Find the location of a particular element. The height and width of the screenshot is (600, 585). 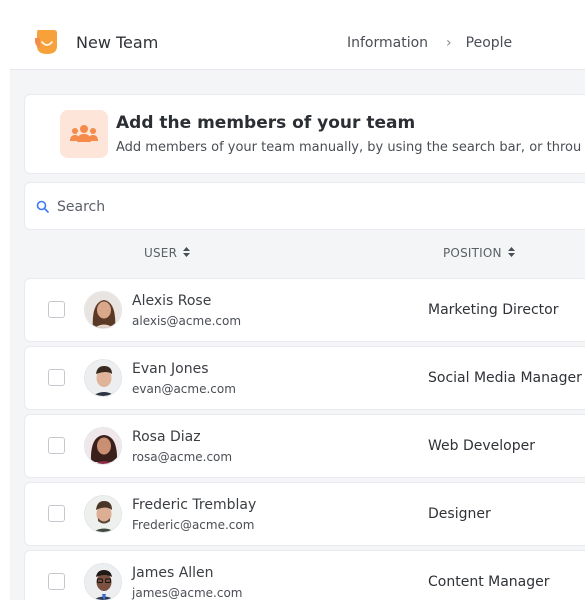

user-email: evan@acme.com is located at coordinates (184, 389).